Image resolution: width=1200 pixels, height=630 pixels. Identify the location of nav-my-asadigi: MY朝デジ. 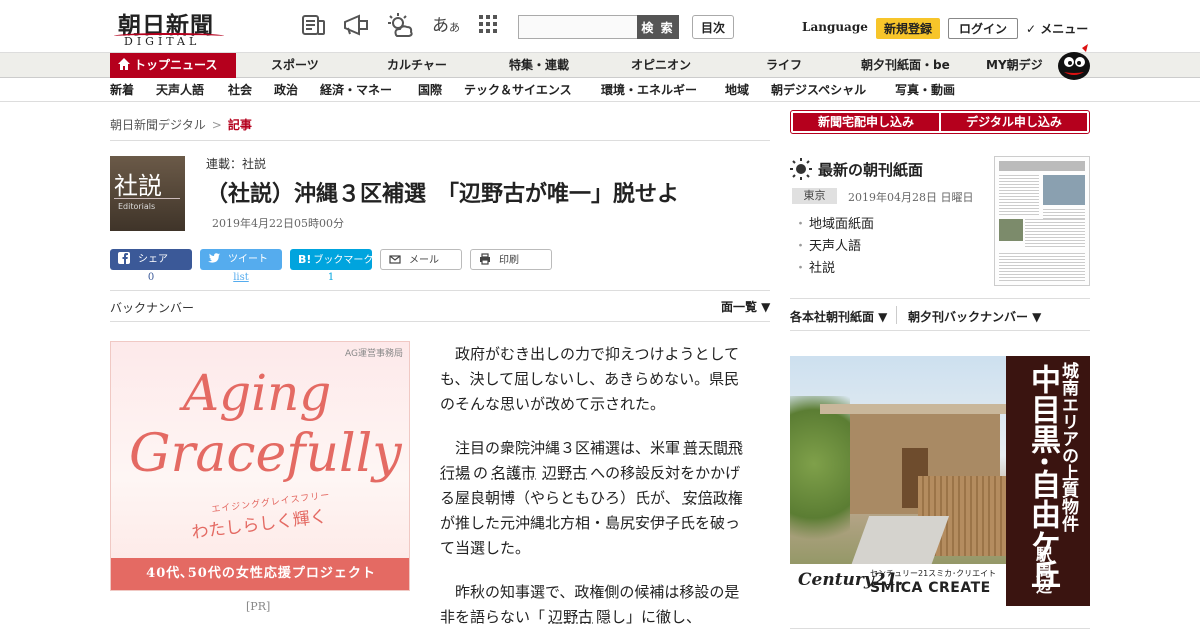
(1014, 65).